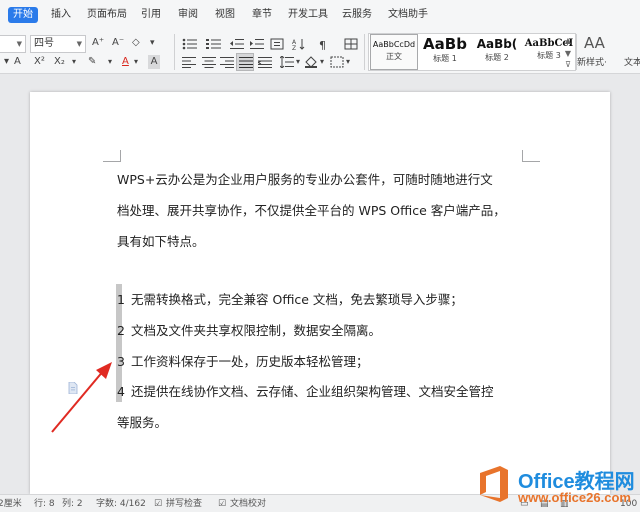 This screenshot has height=512, width=640. I want to click on new-style-button: 新样式·, so click(592, 63).